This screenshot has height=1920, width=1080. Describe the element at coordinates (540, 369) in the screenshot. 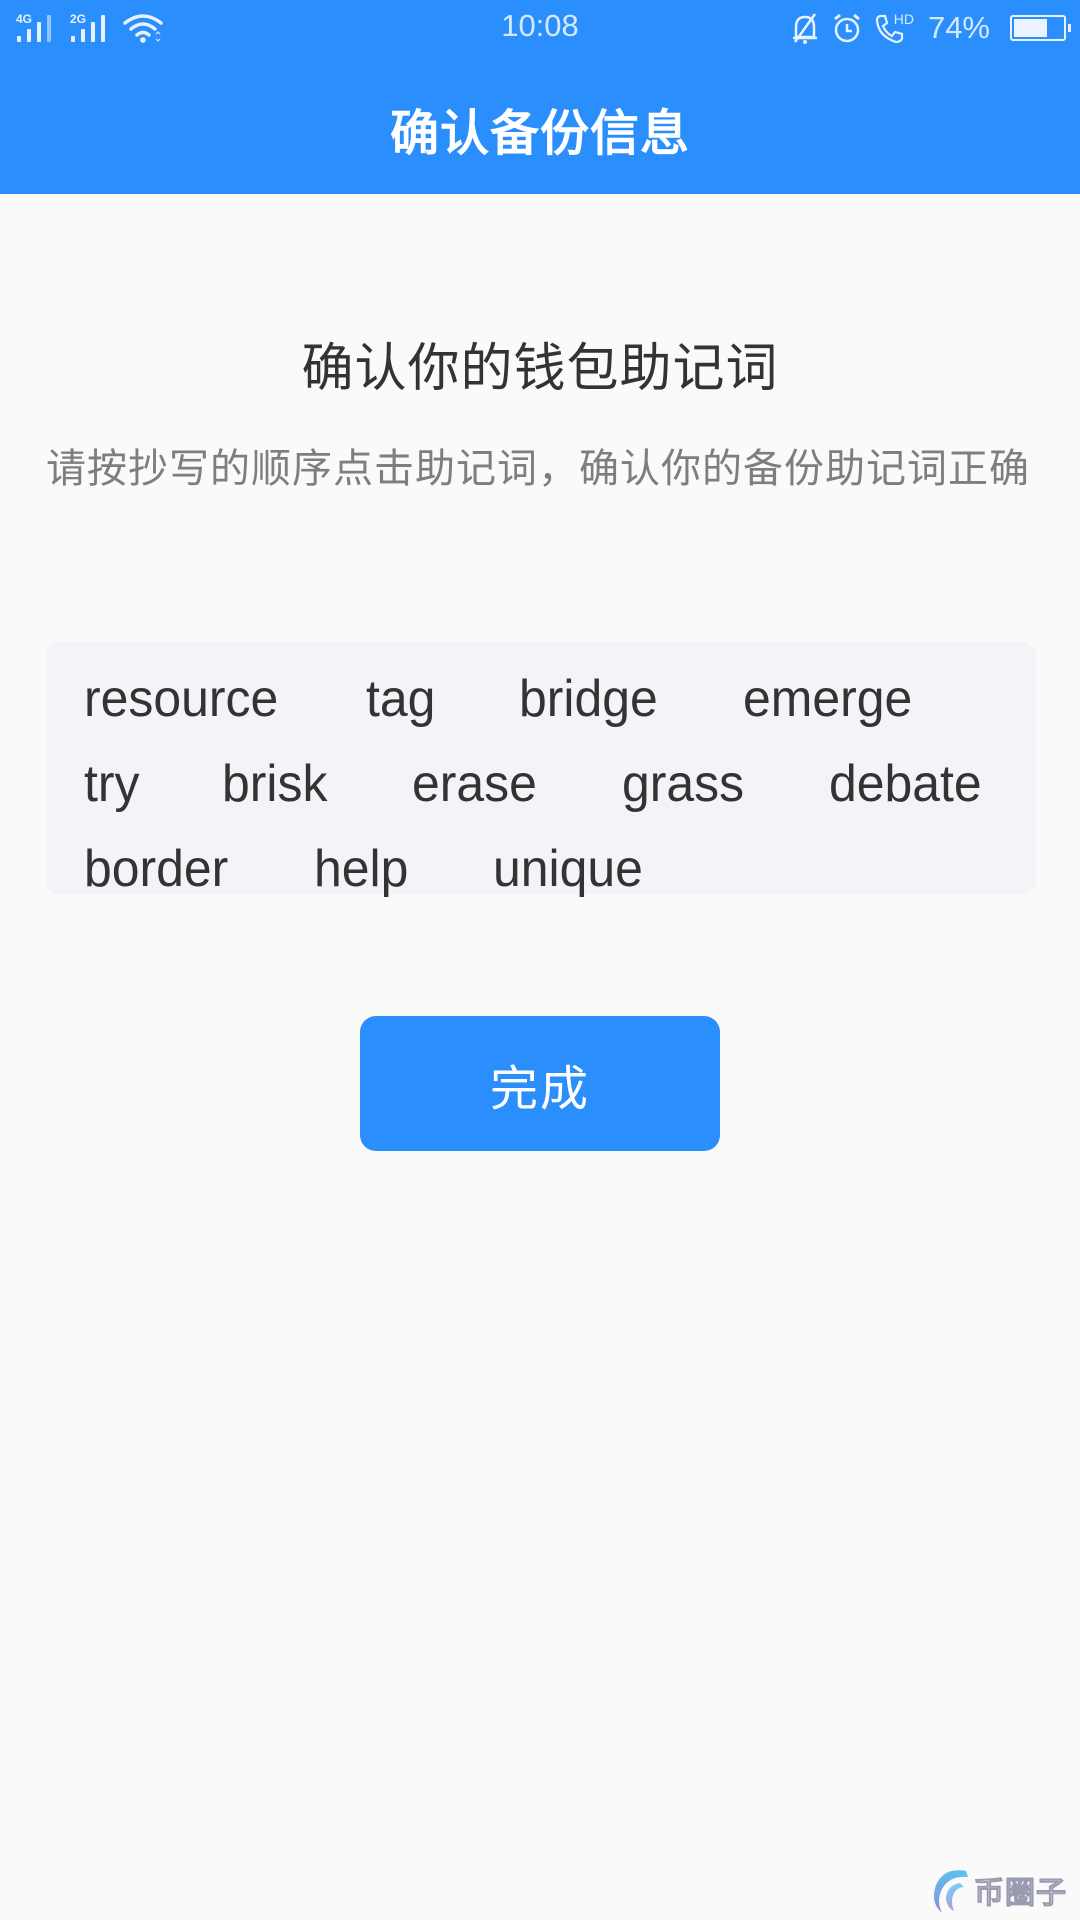

I see `section-heading: 确认你的钱包助记词` at that location.